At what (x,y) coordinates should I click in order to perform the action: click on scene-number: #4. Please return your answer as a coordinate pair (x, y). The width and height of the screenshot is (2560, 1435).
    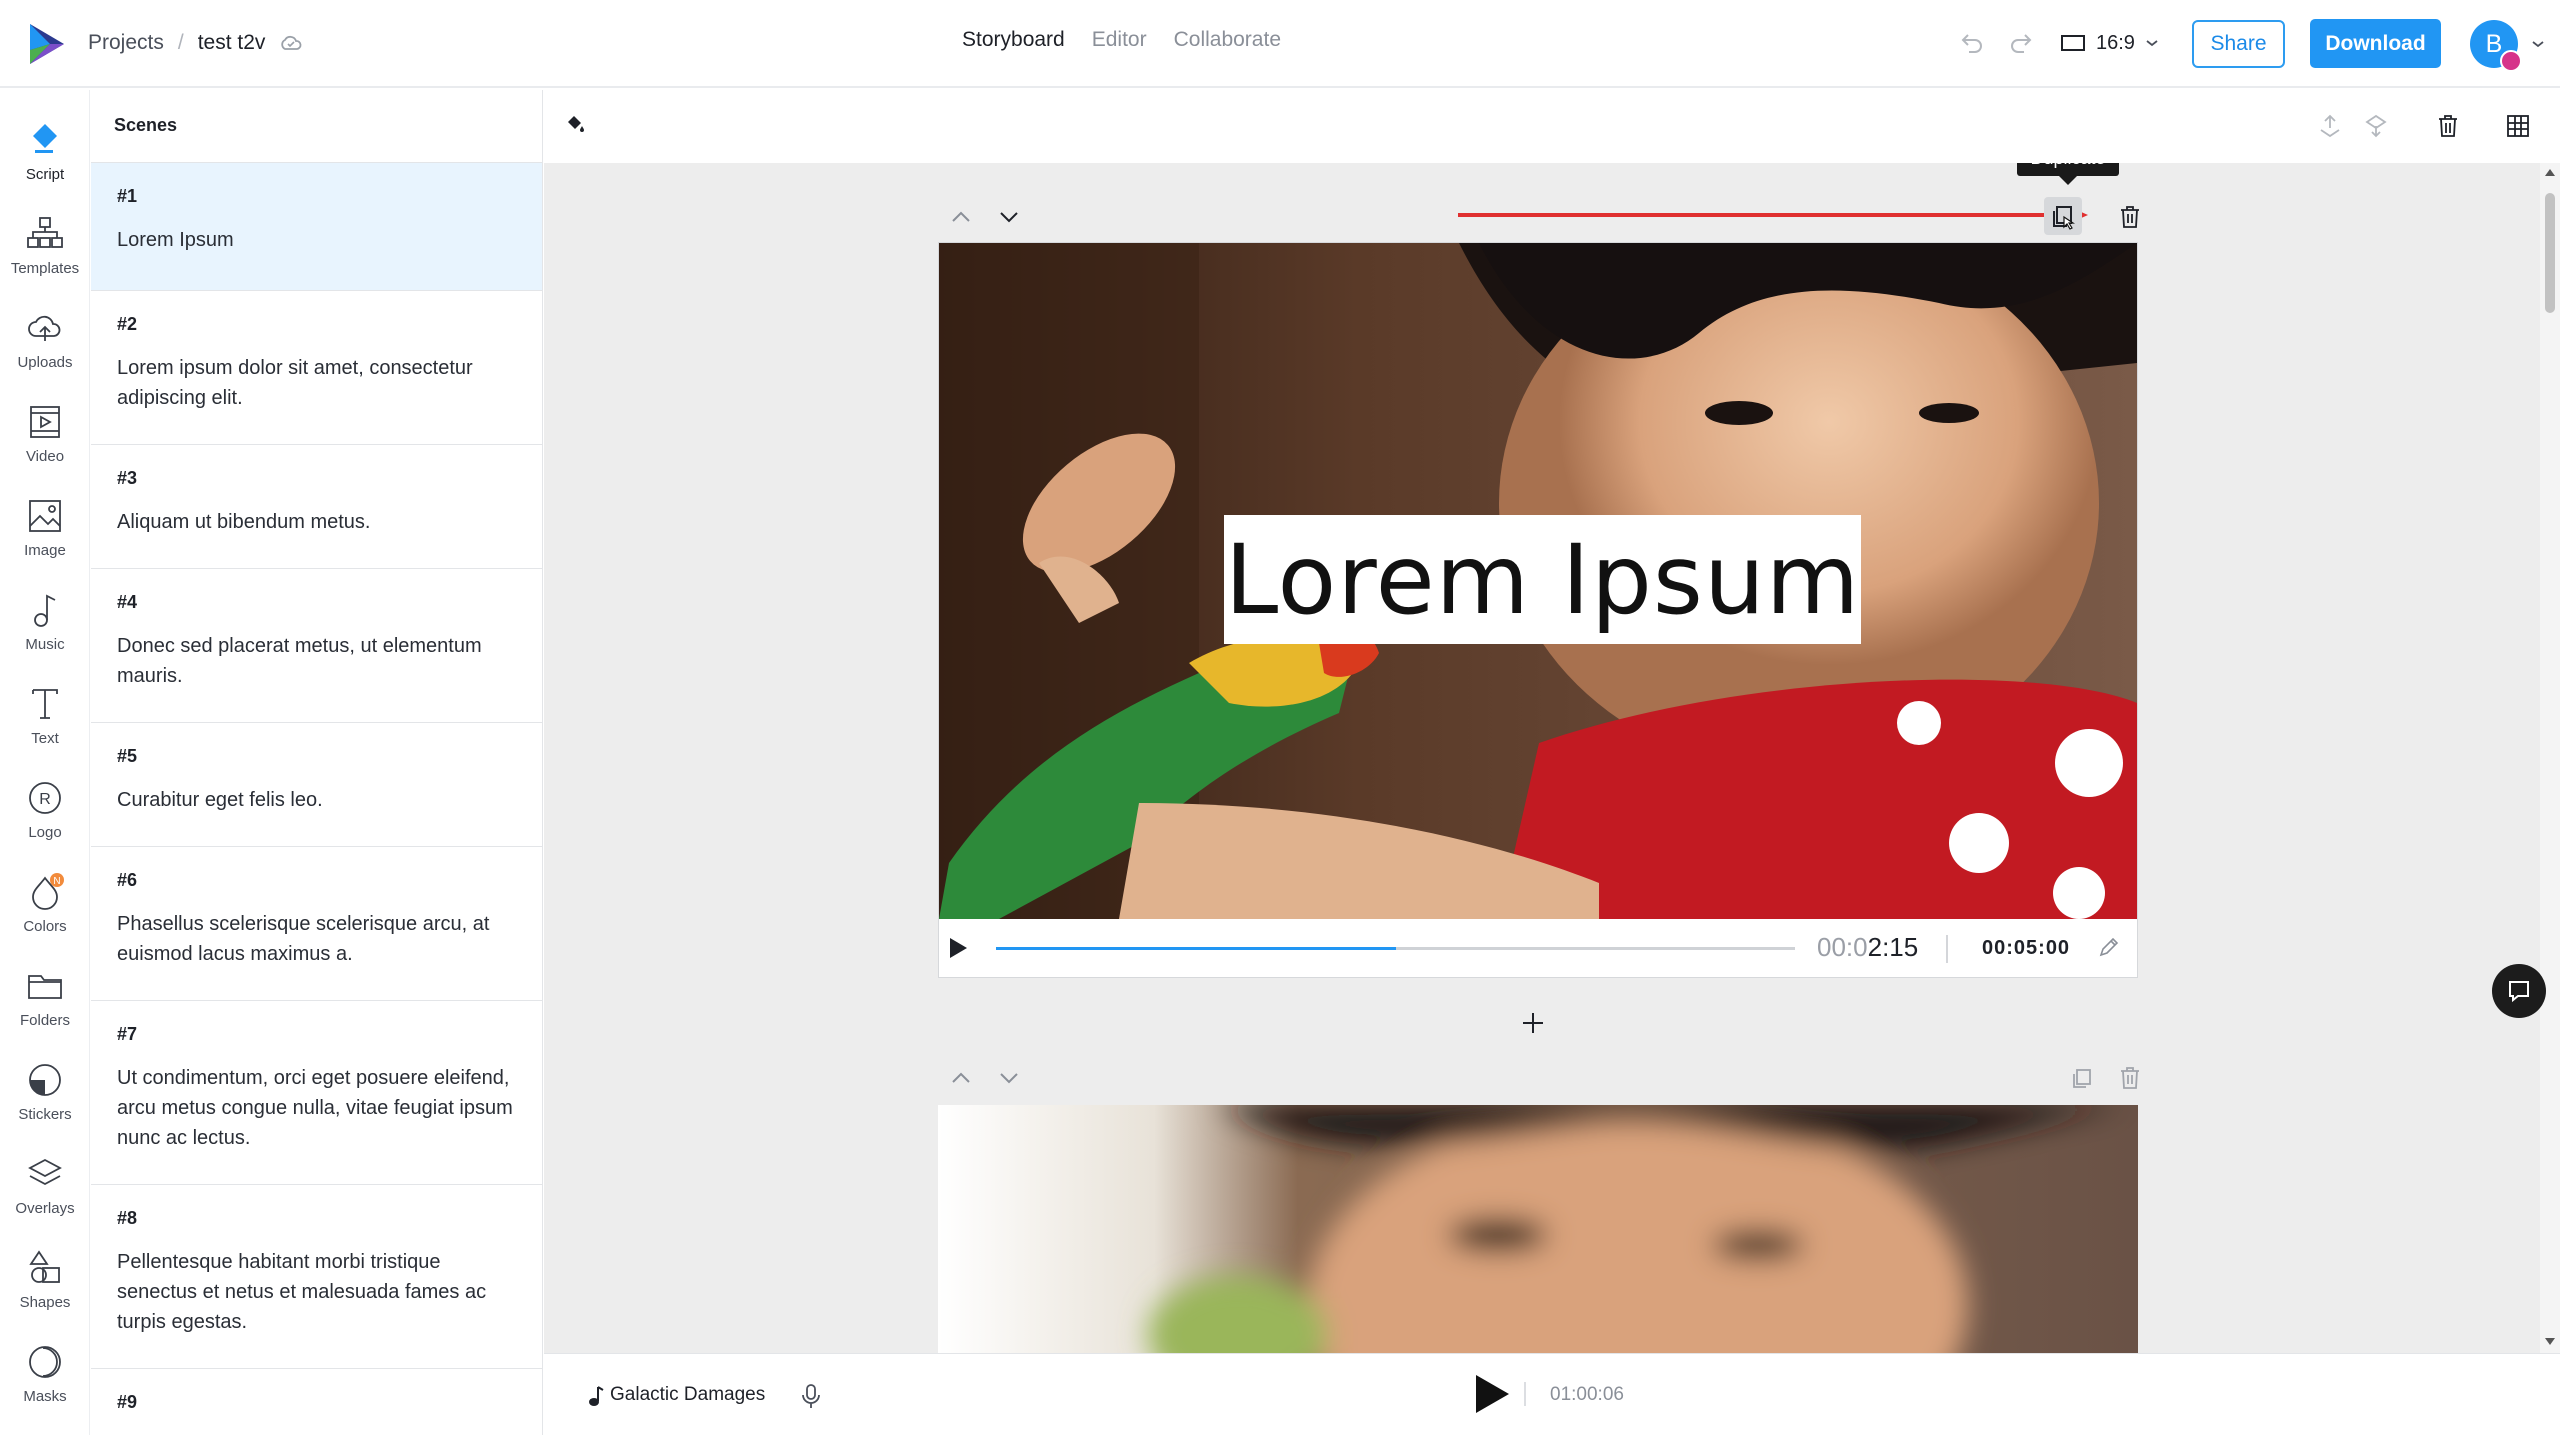
    Looking at the image, I should click on (127, 602).